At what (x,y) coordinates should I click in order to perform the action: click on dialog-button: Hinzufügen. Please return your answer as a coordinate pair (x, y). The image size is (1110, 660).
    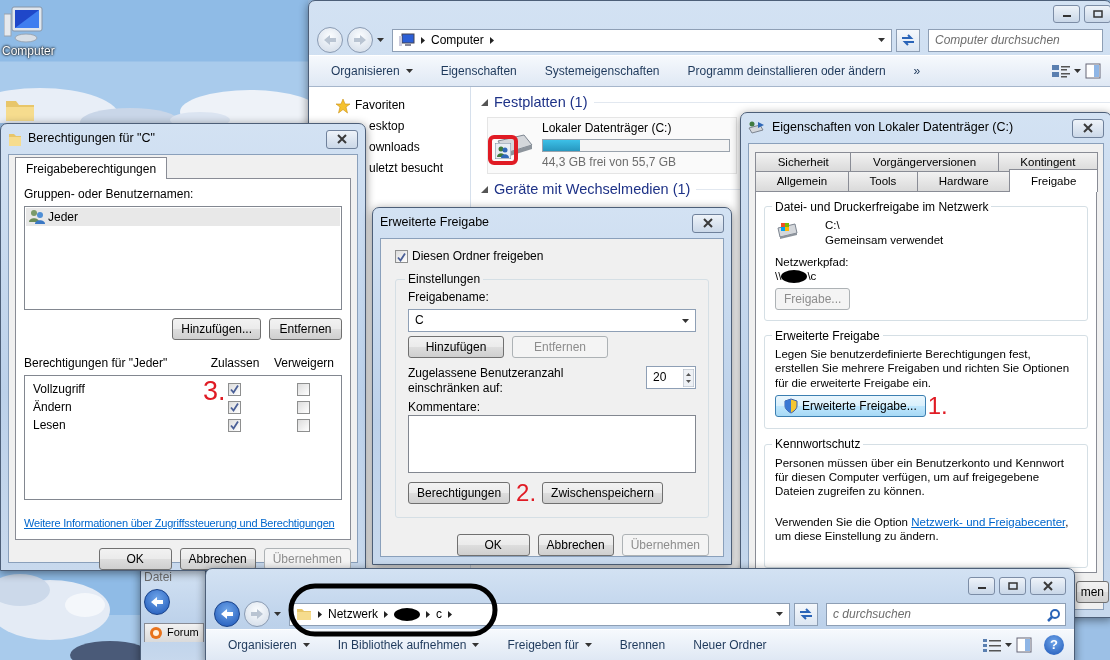
    Looking at the image, I should click on (456, 347).